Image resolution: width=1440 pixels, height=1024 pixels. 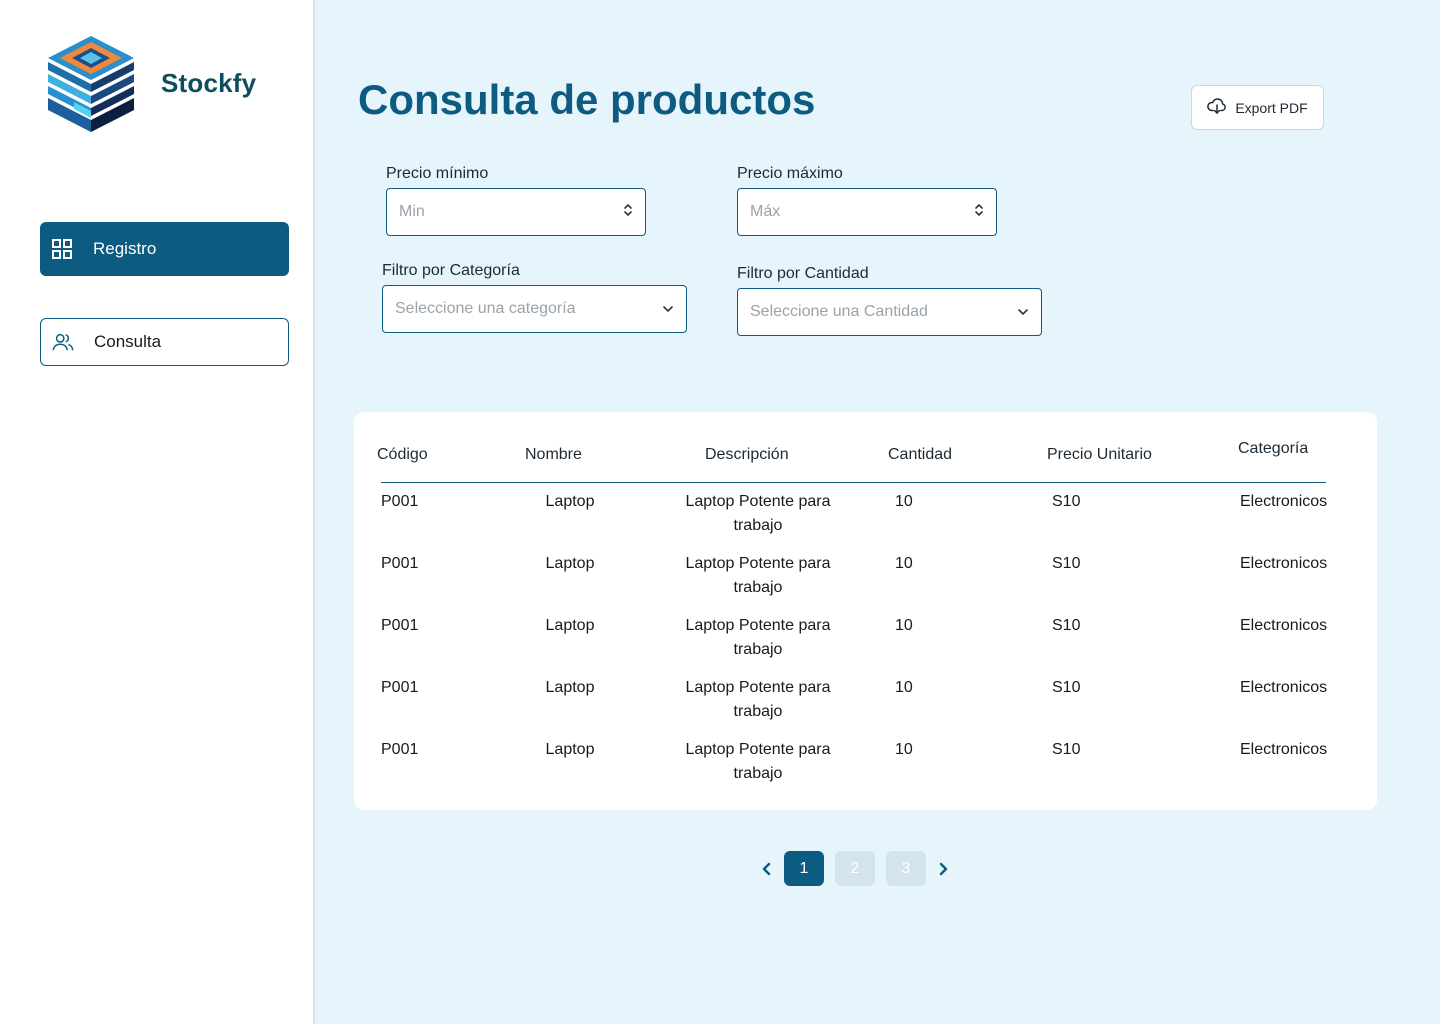 What do you see at coordinates (125, 248) in the screenshot?
I see `sidebar-item-label: Registro` at bounding box center [125, 248].